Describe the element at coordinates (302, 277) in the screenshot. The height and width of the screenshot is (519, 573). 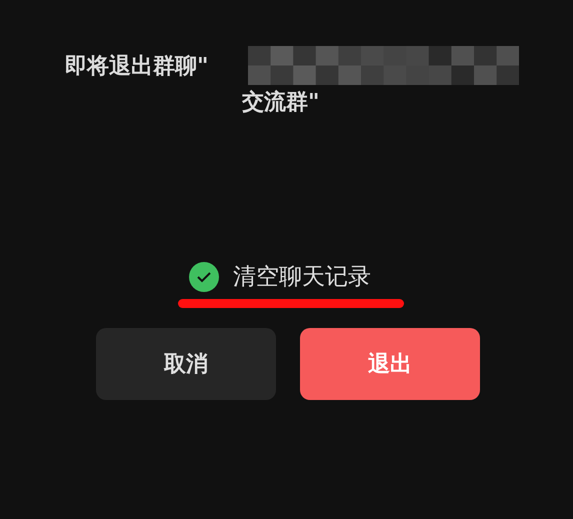
I see `option-label: 清空聊天记录` at that location.